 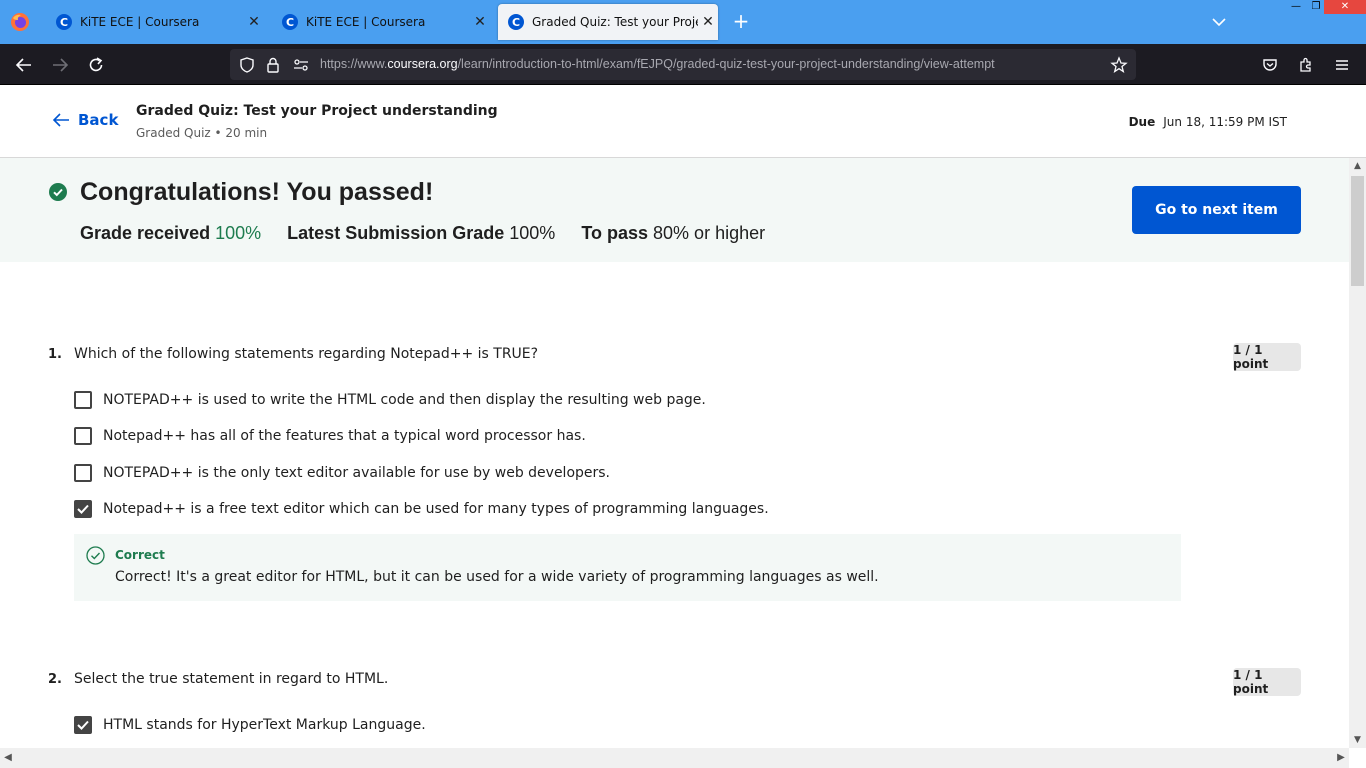 What do you see at coordinates (709, 233) in the screenshot?
I see `to-pass-value: 80% or higher` at bounding box center [709, 233].